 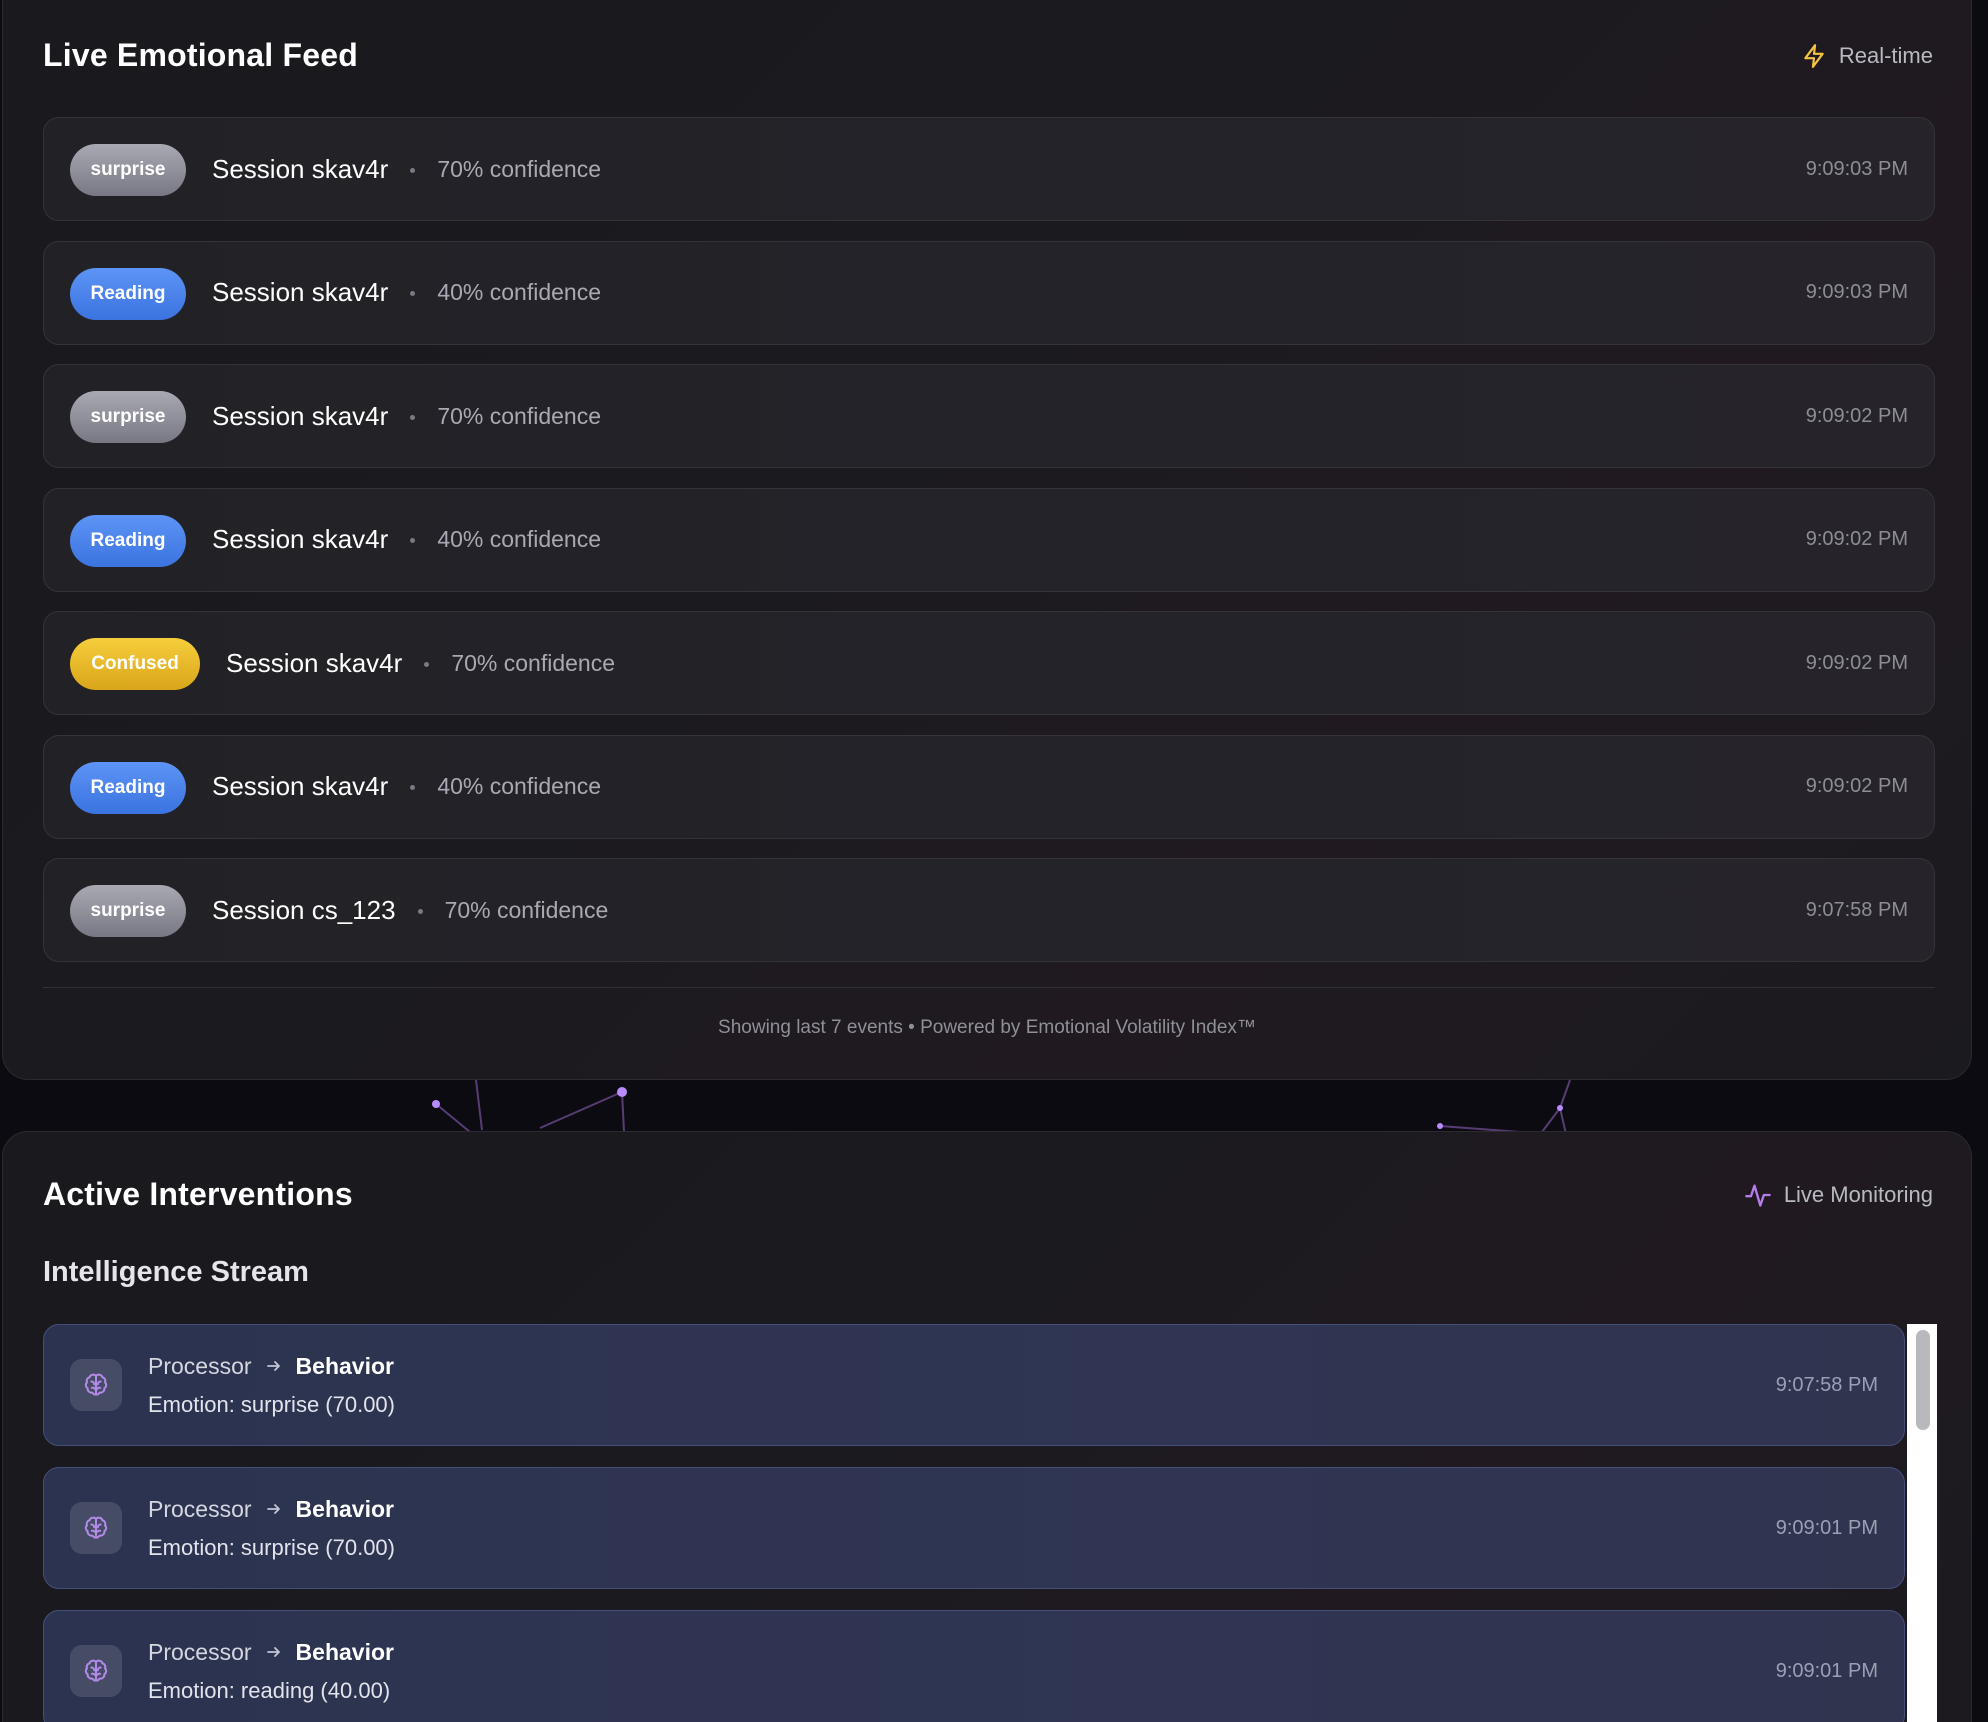 I want to click on stream-timestamp: 9:07:58 PM, so click(x=1826, y=1384).